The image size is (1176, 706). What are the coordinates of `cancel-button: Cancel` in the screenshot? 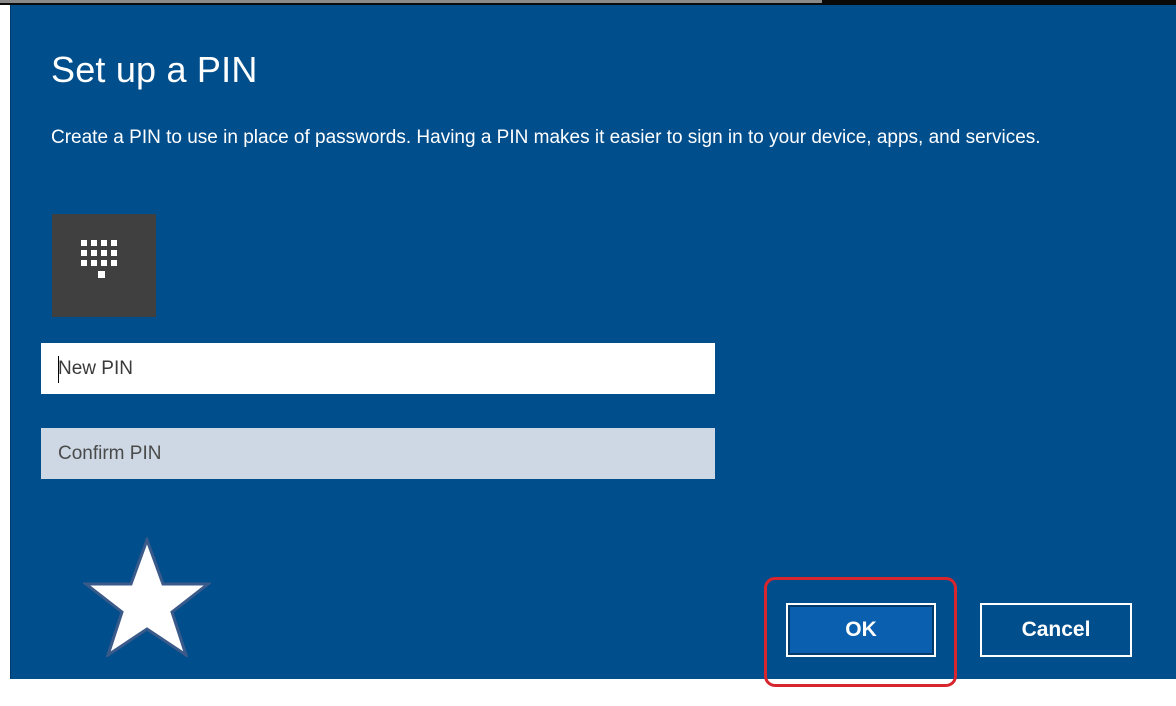 It's located at (1056, 630).